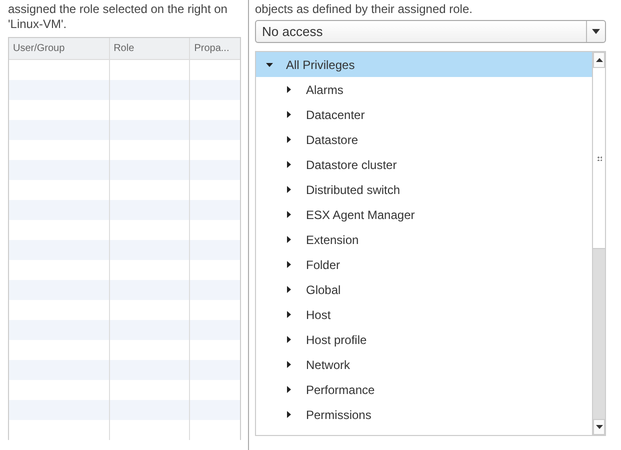 This screenshot has height=450, width=621. I want to click on tree-item: Distributed switch, so click(424, 189).